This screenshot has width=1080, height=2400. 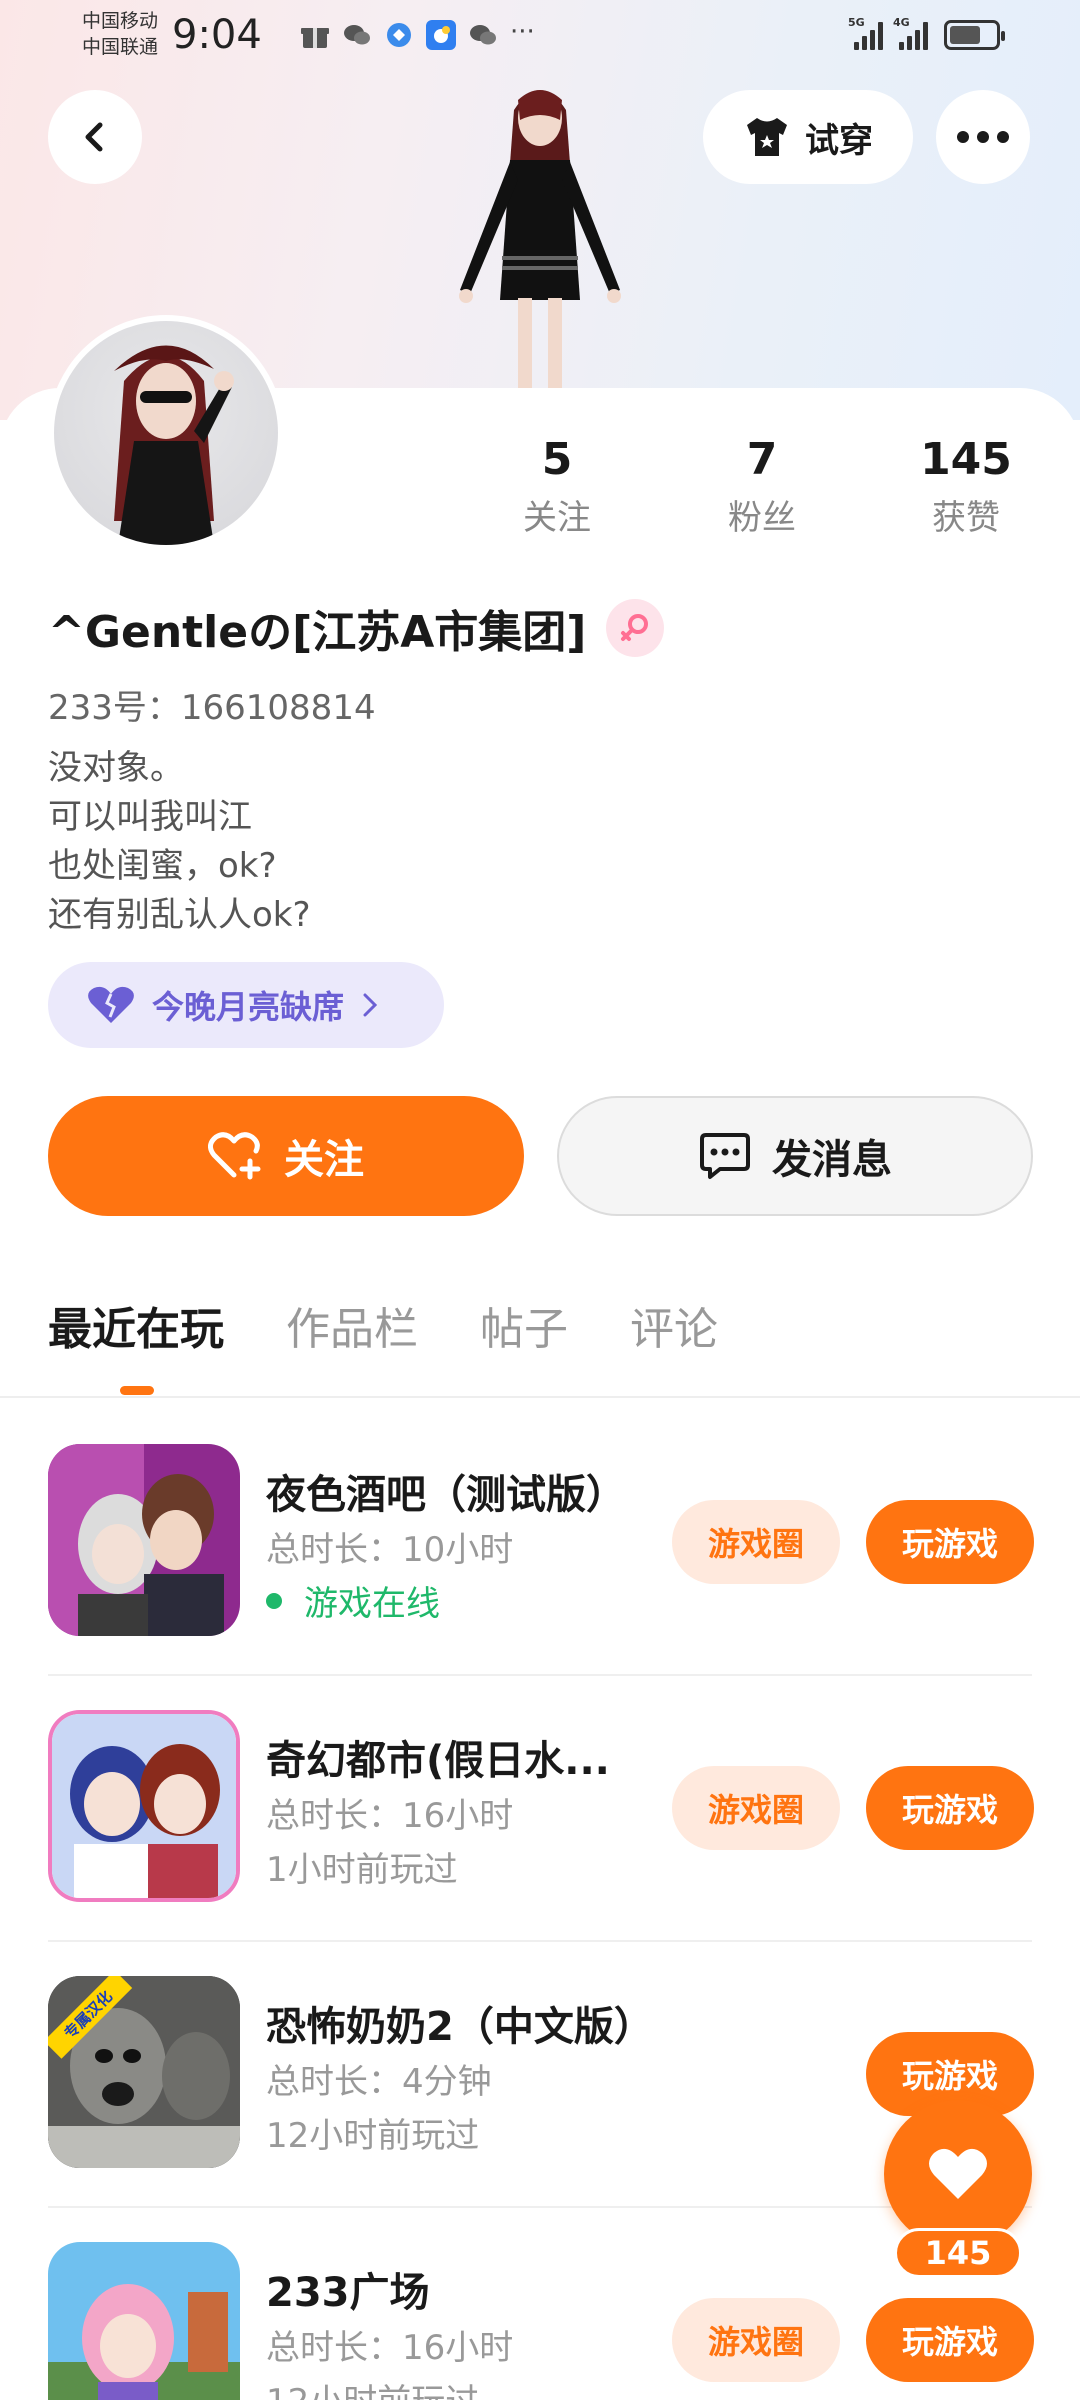 I want to click on try-on-button: 试穿, so click(x=808, y=137).